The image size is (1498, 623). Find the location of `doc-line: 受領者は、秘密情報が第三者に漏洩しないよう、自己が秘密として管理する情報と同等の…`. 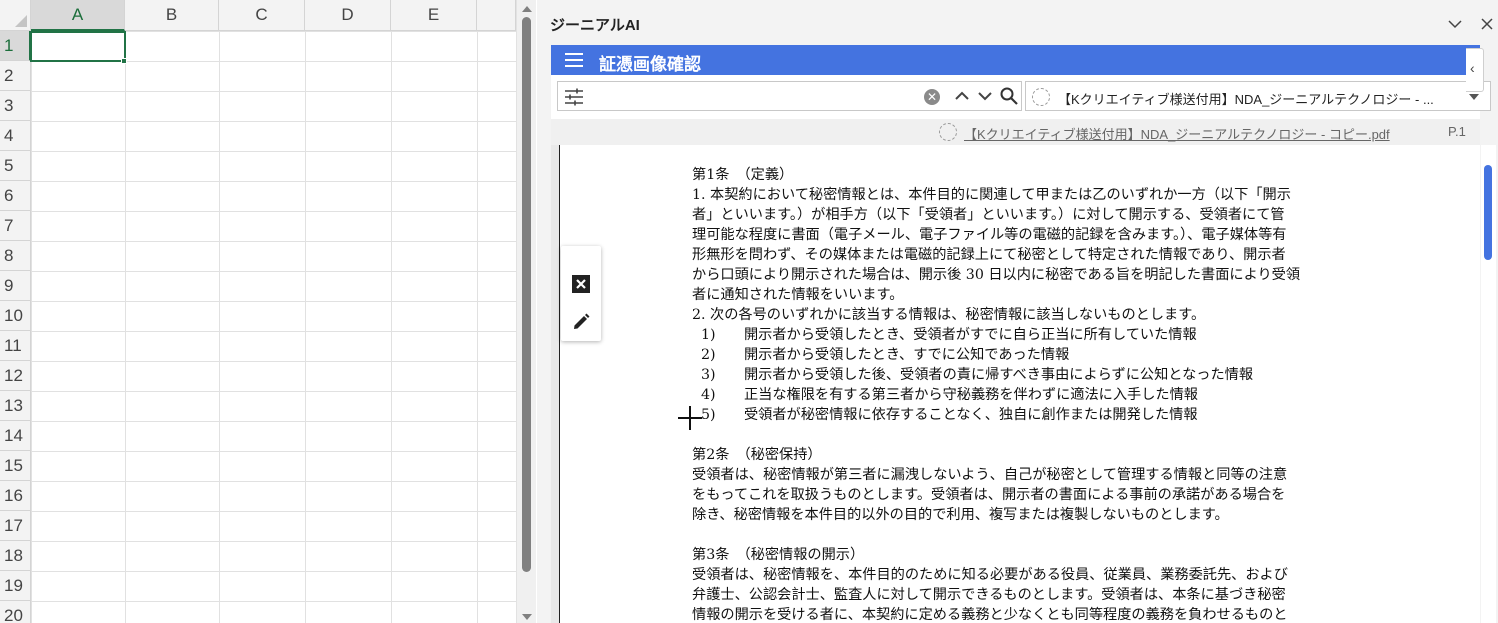

doc-line: 受領者は、秘密情報が第三者に漏洩しないよう、自己が秘密として管理する情報と同等の… is located at coordinates (990, 475).